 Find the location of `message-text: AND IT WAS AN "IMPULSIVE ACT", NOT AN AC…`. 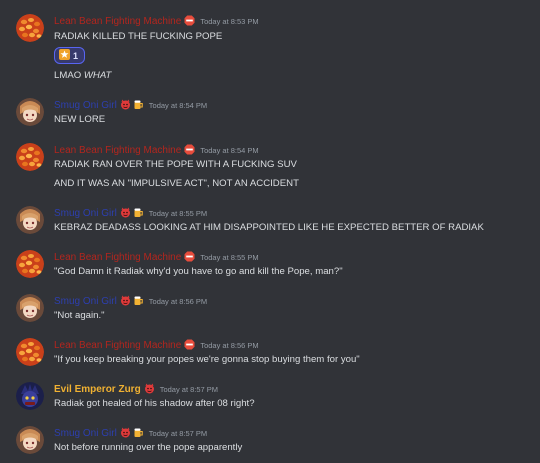

message-text: AND IT WAS AN "IMPULSIVE ACT", NOT AN AC… is located at coordinates (176, 183).